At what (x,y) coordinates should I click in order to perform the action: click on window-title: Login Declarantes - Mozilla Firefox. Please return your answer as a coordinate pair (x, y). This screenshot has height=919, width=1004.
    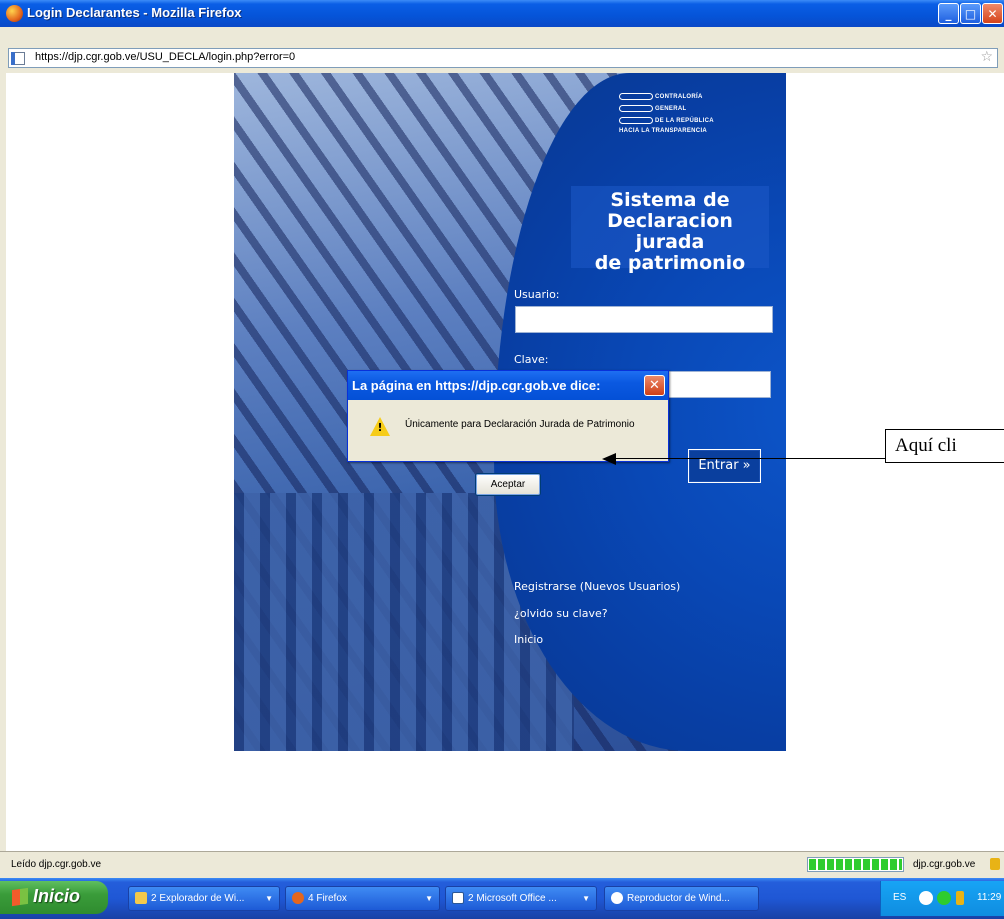
    Looking at the image, I should click on (134, 12).